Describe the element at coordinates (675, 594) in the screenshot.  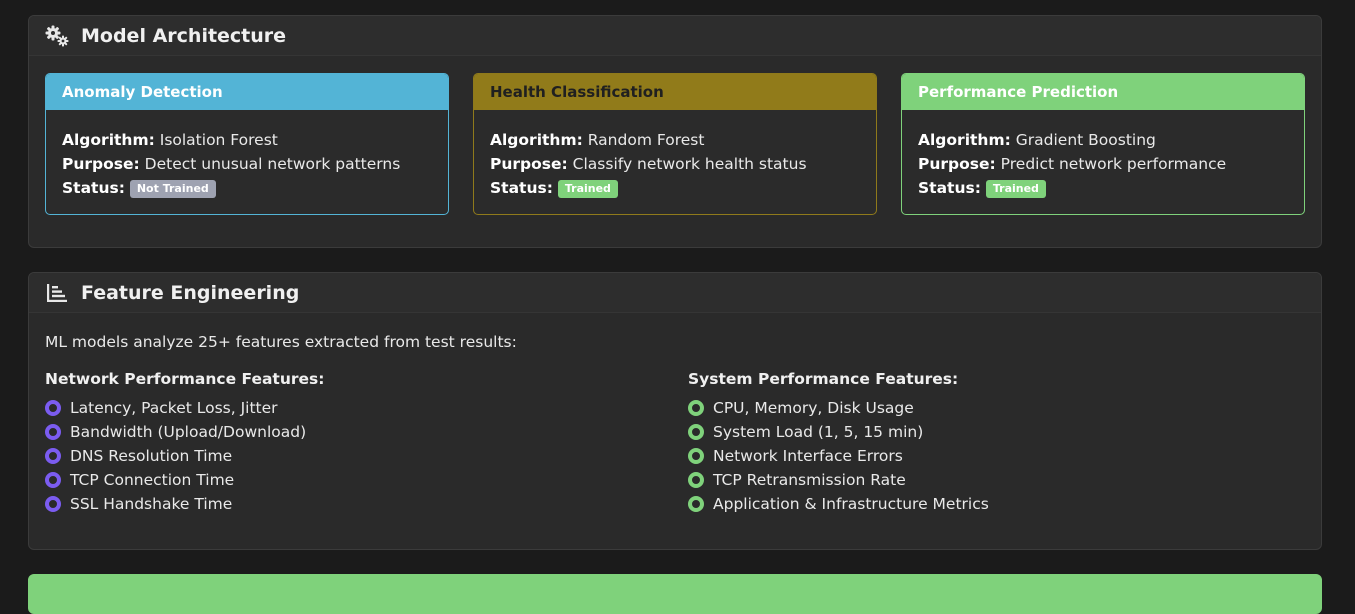
I see `next-section-card-header` at that location.